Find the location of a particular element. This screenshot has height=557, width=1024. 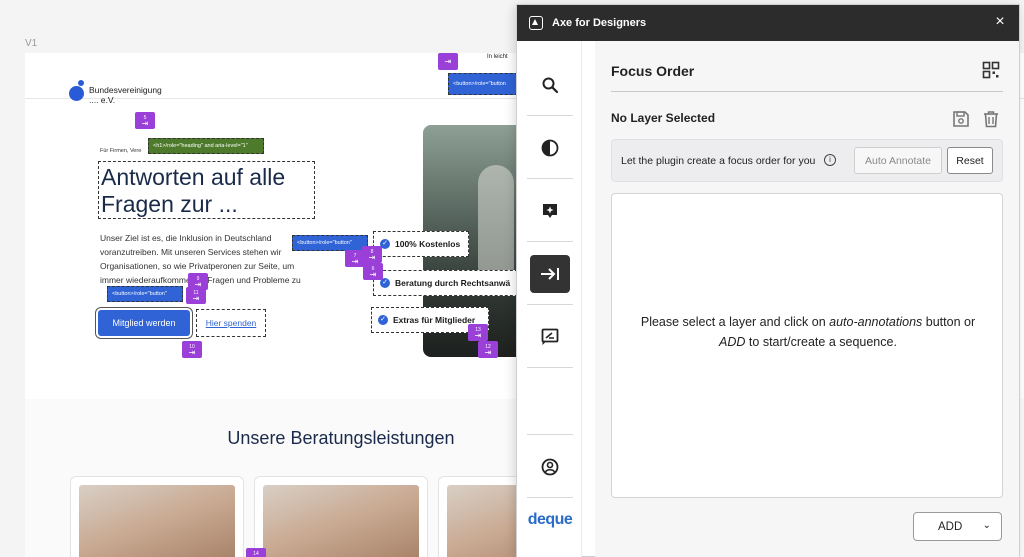

focus-order-icon is located at coordinates (550, 274).